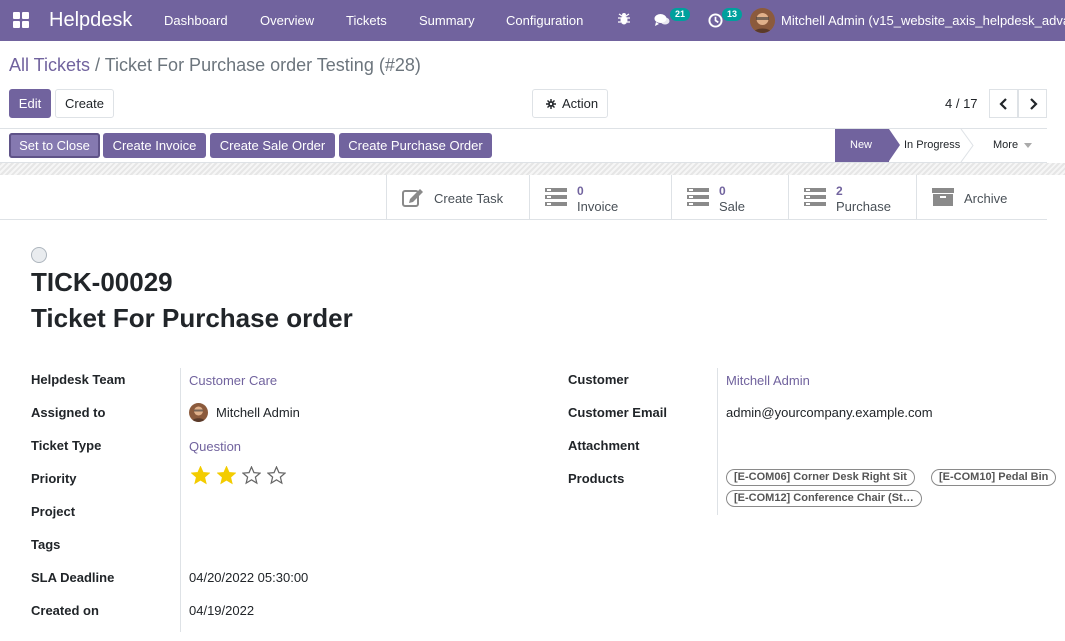  What do you see at coordinates (994, 477) in the screenshot?
I see `product-tag: [E-COM10] Pedal Bin` at bounding box center [994, 477].